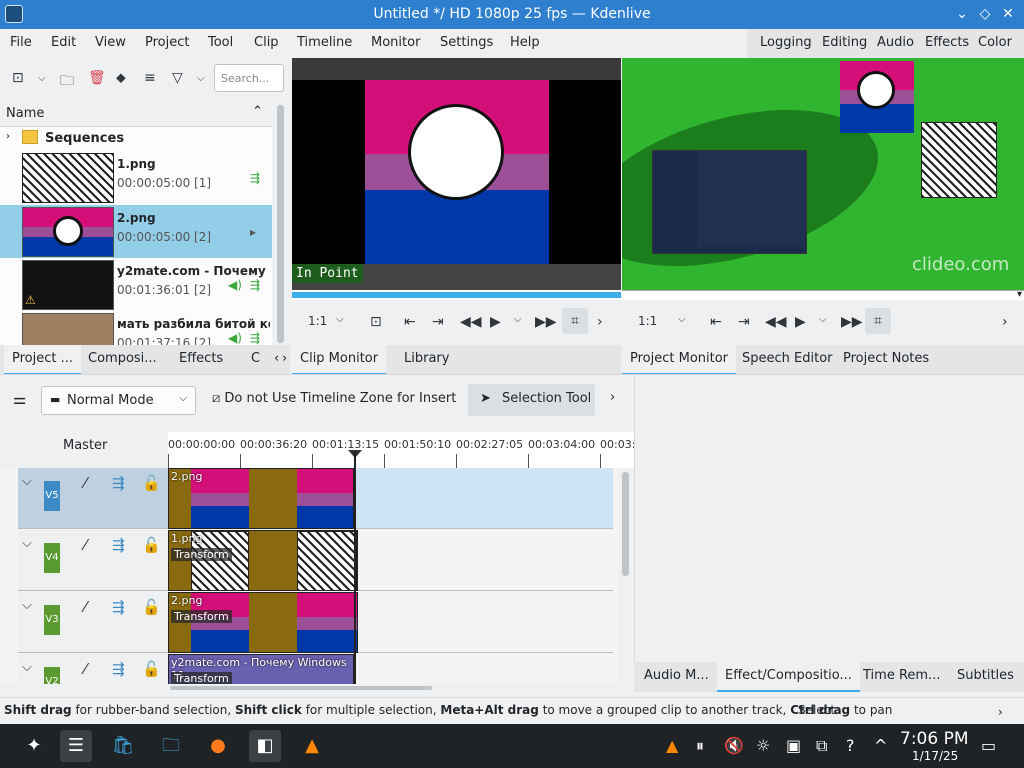 This screenshot has height=768, width=1024. I want to click on layout-audio: Audio, so click(895, 42).